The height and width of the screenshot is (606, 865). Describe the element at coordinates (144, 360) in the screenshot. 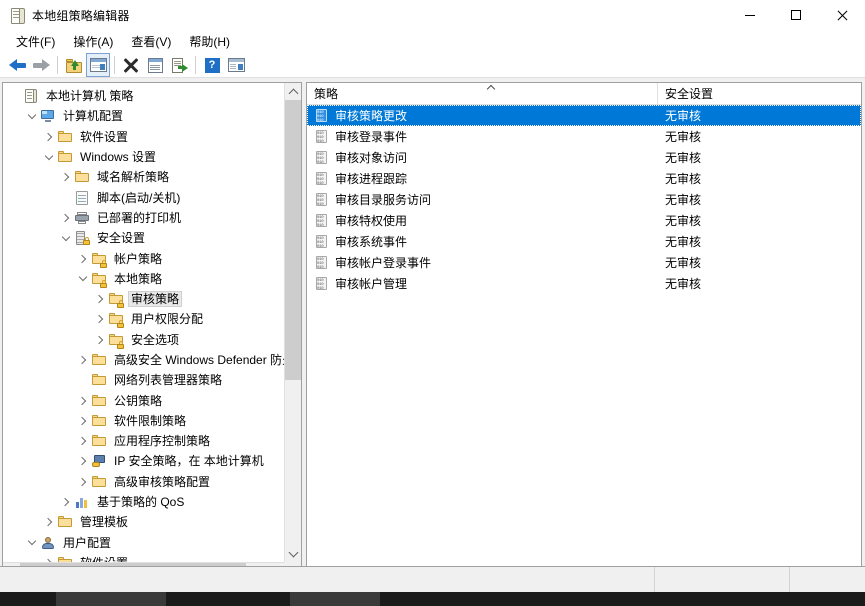

I see `tree-item: 高级安全 Windows Defender 防火墙` at that location.